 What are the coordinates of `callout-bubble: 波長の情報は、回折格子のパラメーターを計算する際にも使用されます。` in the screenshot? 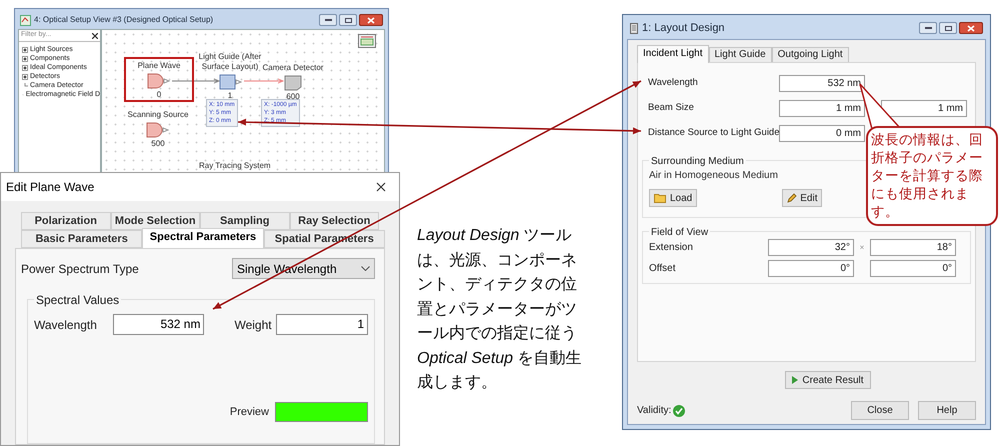 It's located at (932, 176).